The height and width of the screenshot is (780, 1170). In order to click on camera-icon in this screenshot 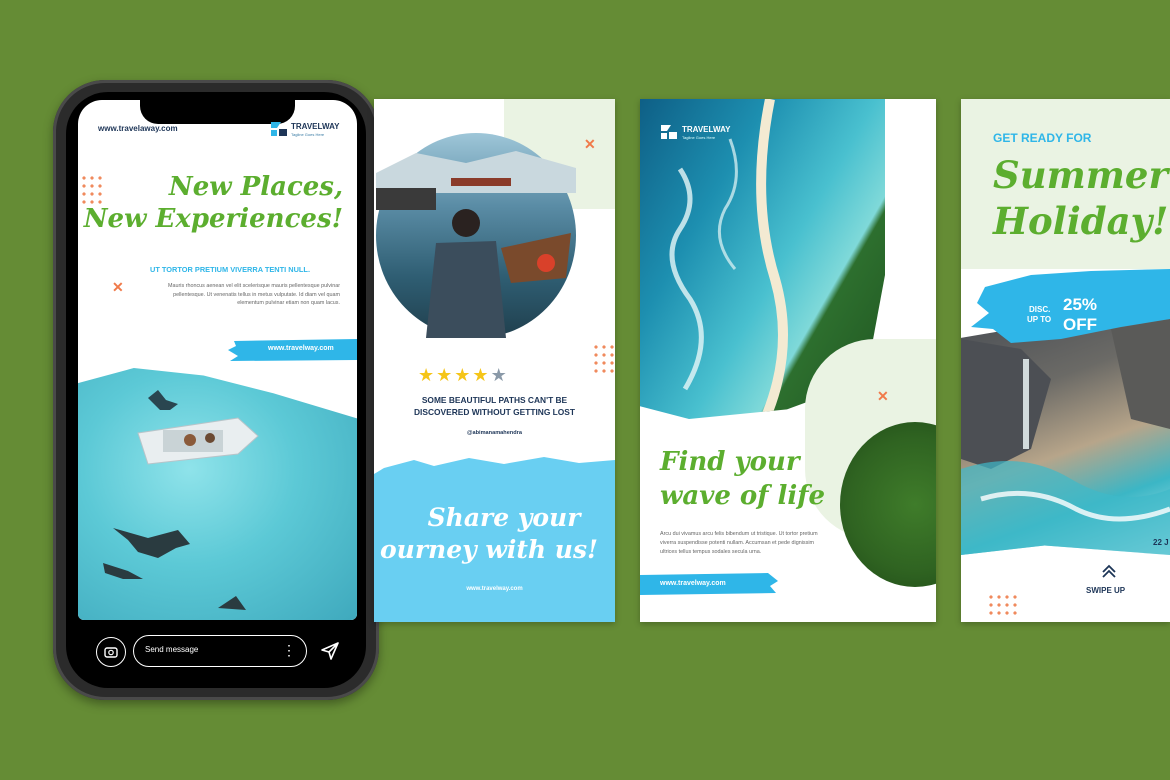, I will do `click(111, 652)`.